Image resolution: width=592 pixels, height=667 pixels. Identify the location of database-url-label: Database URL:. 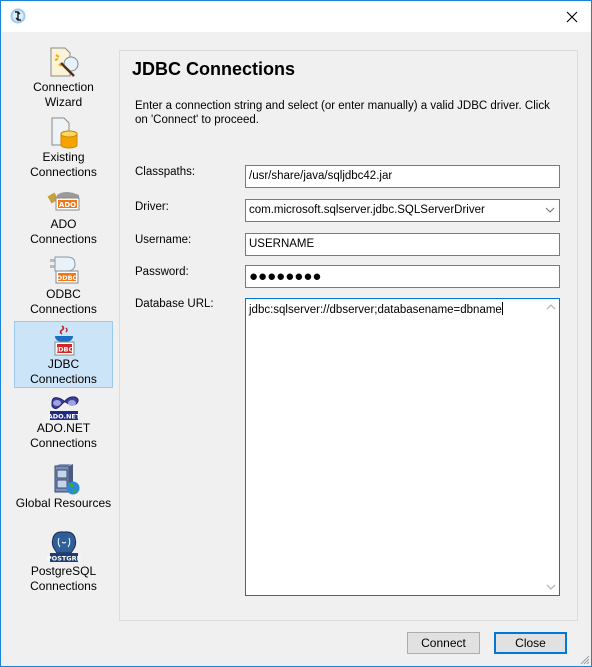
(174, 304).